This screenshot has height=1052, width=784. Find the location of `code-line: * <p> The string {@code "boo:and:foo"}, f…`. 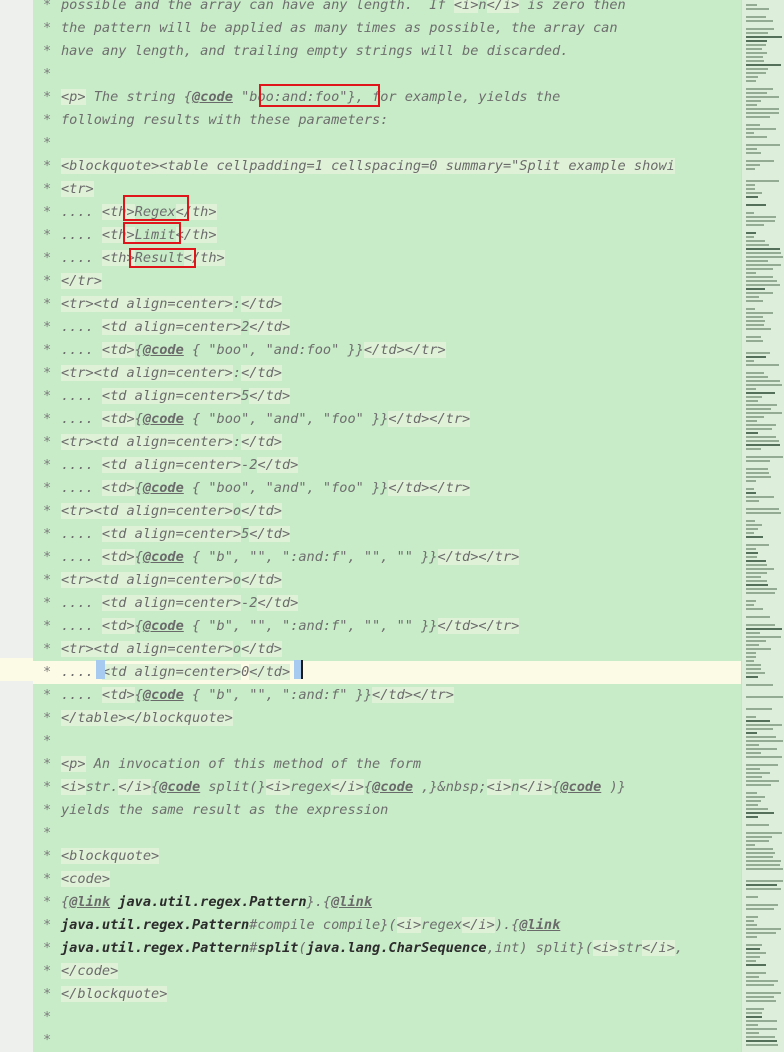

code-line: * <p> The string {@code "boo:and:foo"}, f… is located at coordinates (387, 97).